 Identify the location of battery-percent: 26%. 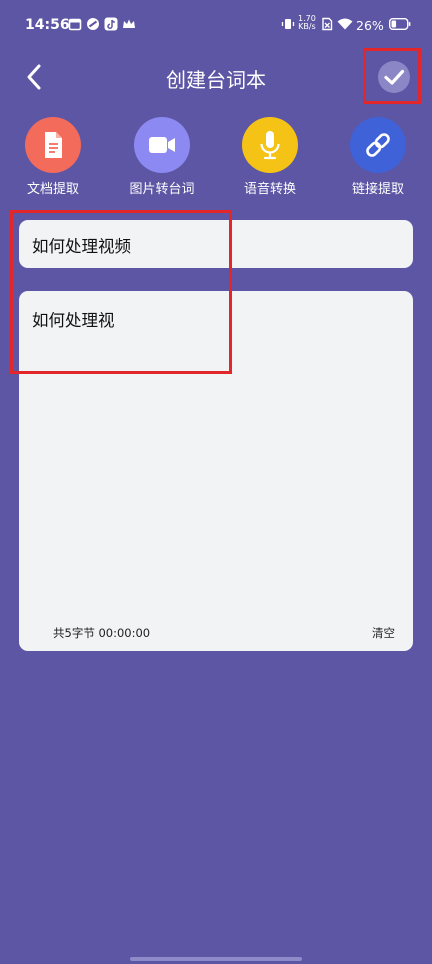
(370, 25).